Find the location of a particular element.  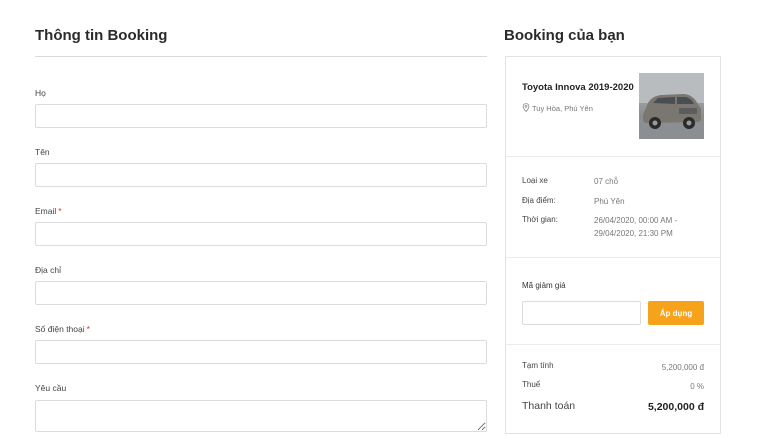

coupon-label: Mã giảm giá is located at coordinates (544, 285).